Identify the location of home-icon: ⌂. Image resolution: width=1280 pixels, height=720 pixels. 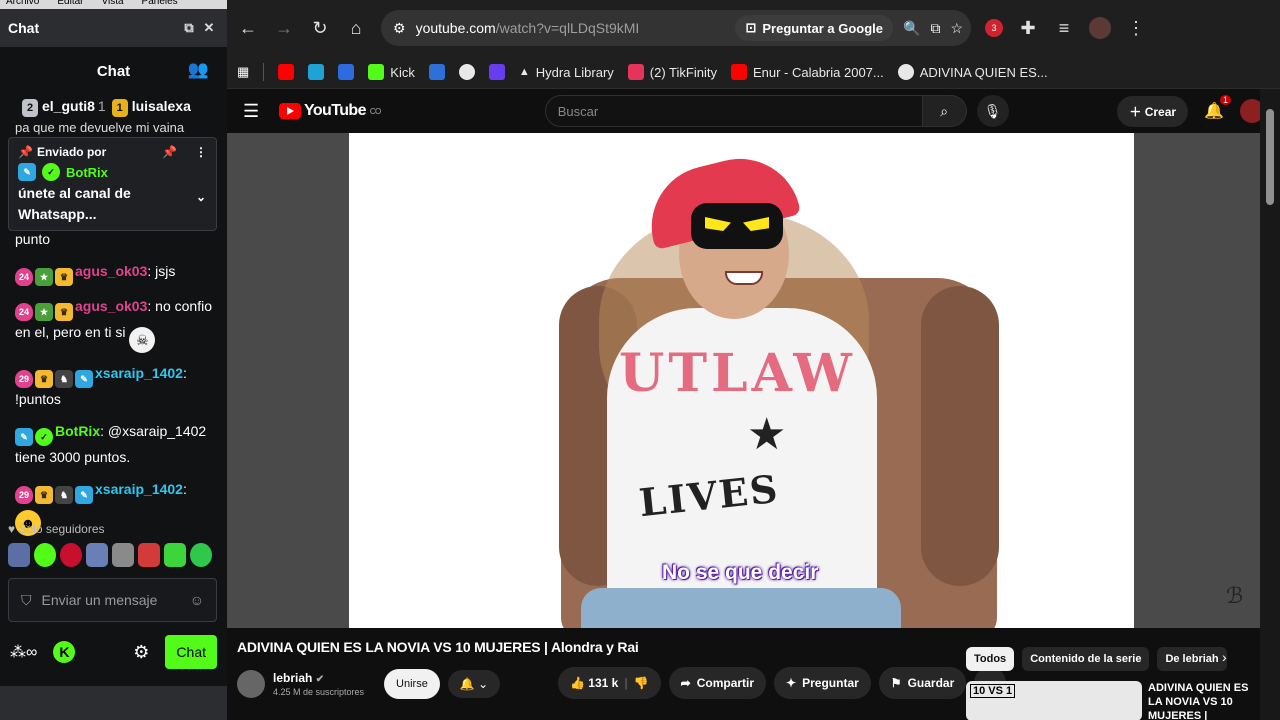
(356, 28).